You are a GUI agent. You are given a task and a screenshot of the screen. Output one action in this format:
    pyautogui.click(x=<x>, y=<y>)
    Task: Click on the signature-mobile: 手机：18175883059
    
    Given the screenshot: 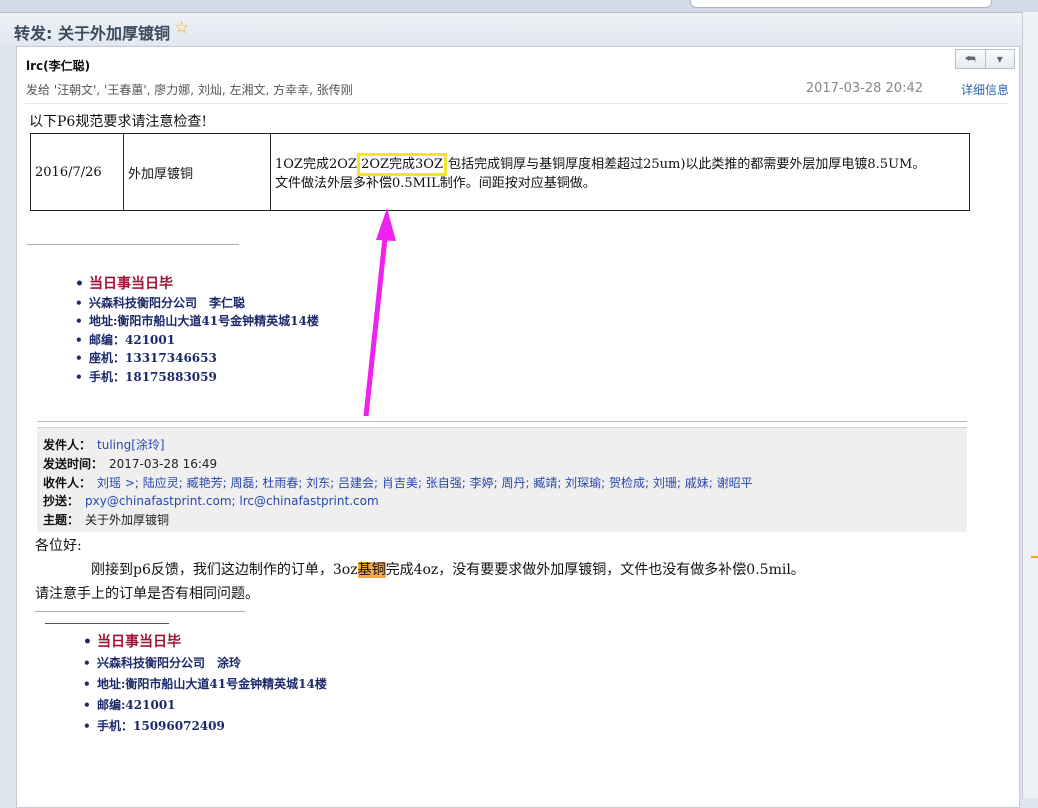 What is the action you would take?
    pyautogui.click(x=197, y=377)
    